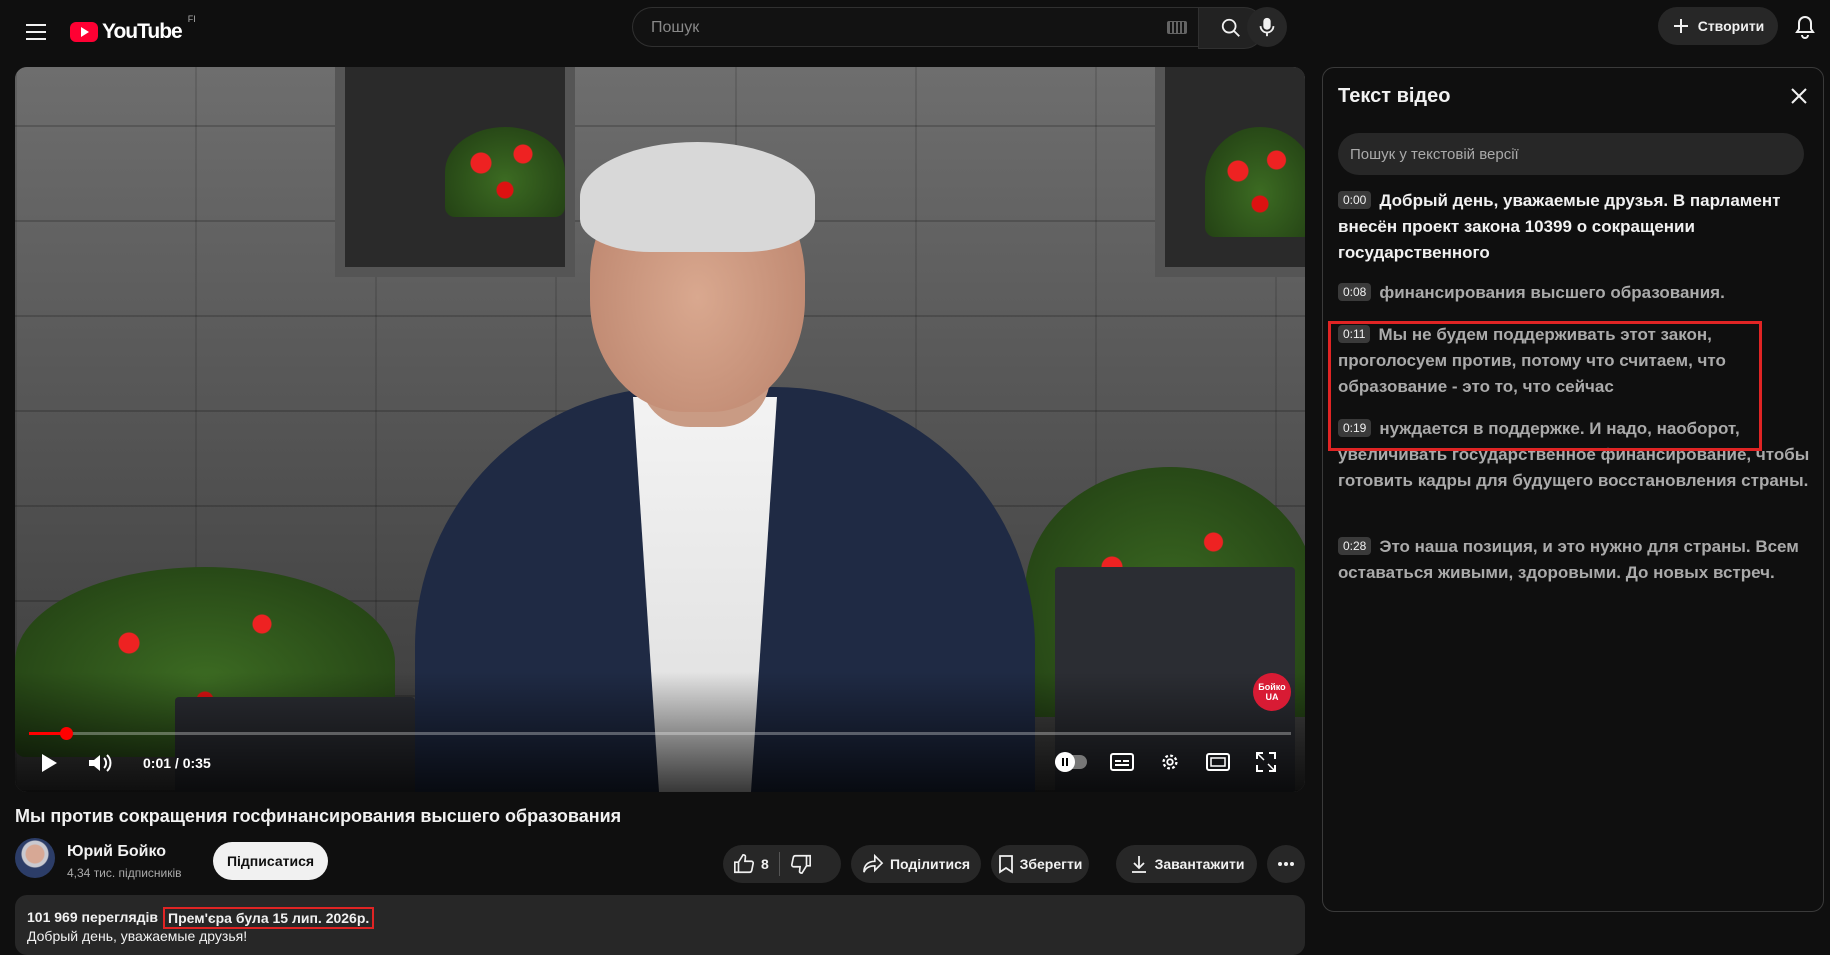 The image size is (1830, 955). What do you see at coordinates (1355, 292) in the screenshot?
I see `timestamp: 0:08` at bounding box center [1355, 292].